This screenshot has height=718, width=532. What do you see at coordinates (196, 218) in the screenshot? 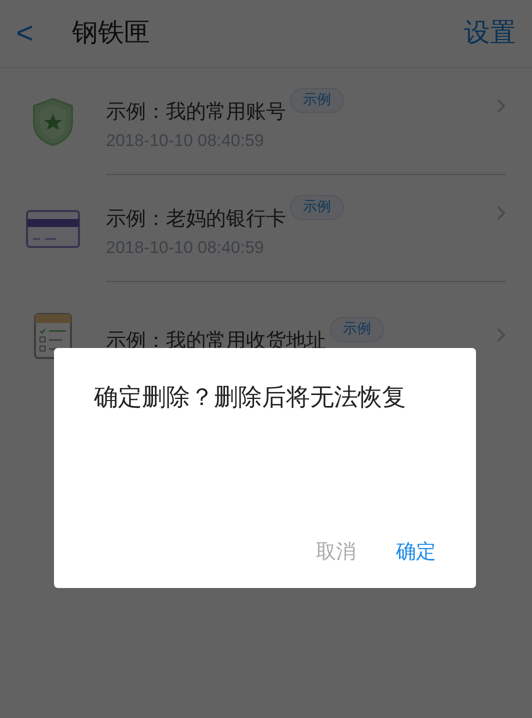
I see `item-title: 示例：老妈的银行卡` at bounding box center [196, 218].